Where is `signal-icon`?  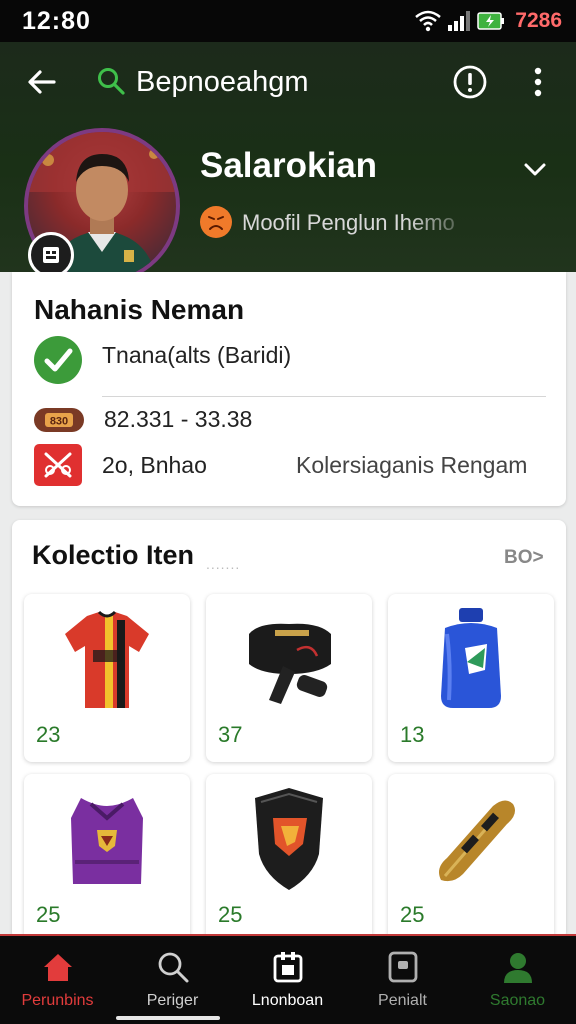 signal-icon is located at coordinates (459, 21).